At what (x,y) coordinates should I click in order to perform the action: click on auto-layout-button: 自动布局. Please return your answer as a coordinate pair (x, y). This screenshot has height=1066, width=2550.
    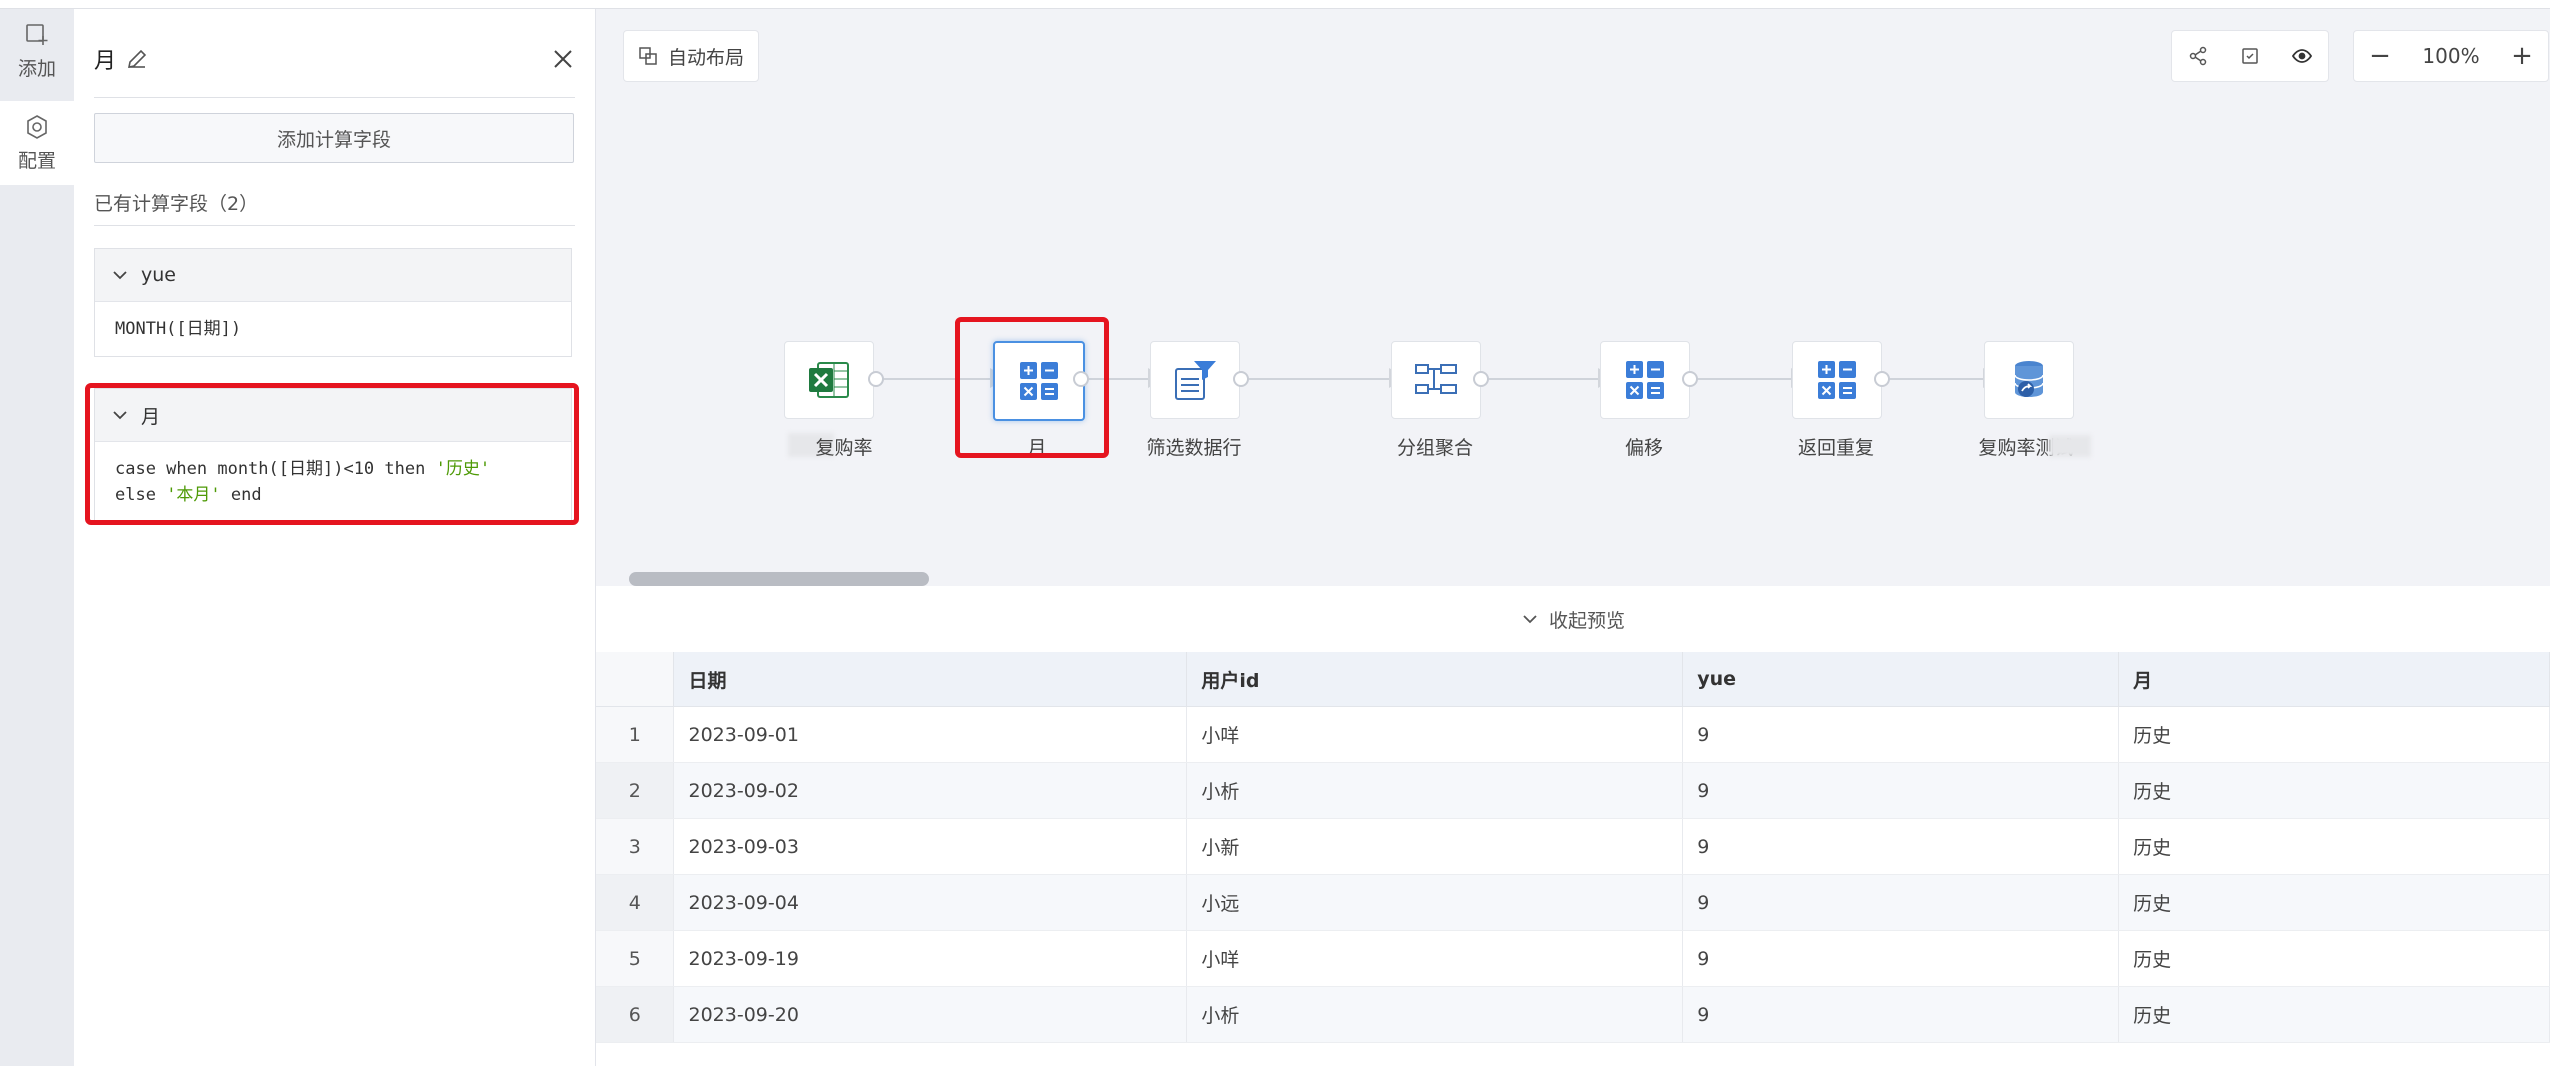
    Looking at the image, I should click on (691, 56).